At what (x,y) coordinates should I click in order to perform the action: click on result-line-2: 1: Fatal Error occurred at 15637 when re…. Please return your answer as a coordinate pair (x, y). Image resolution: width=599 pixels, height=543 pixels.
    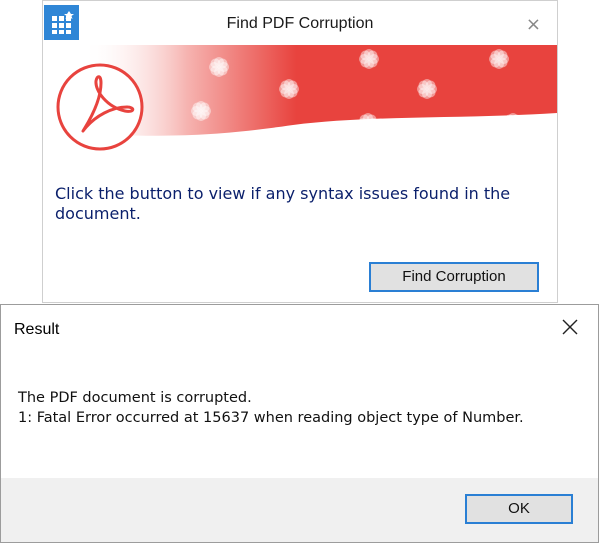
    Looking at the image, I should click on (271, 418).